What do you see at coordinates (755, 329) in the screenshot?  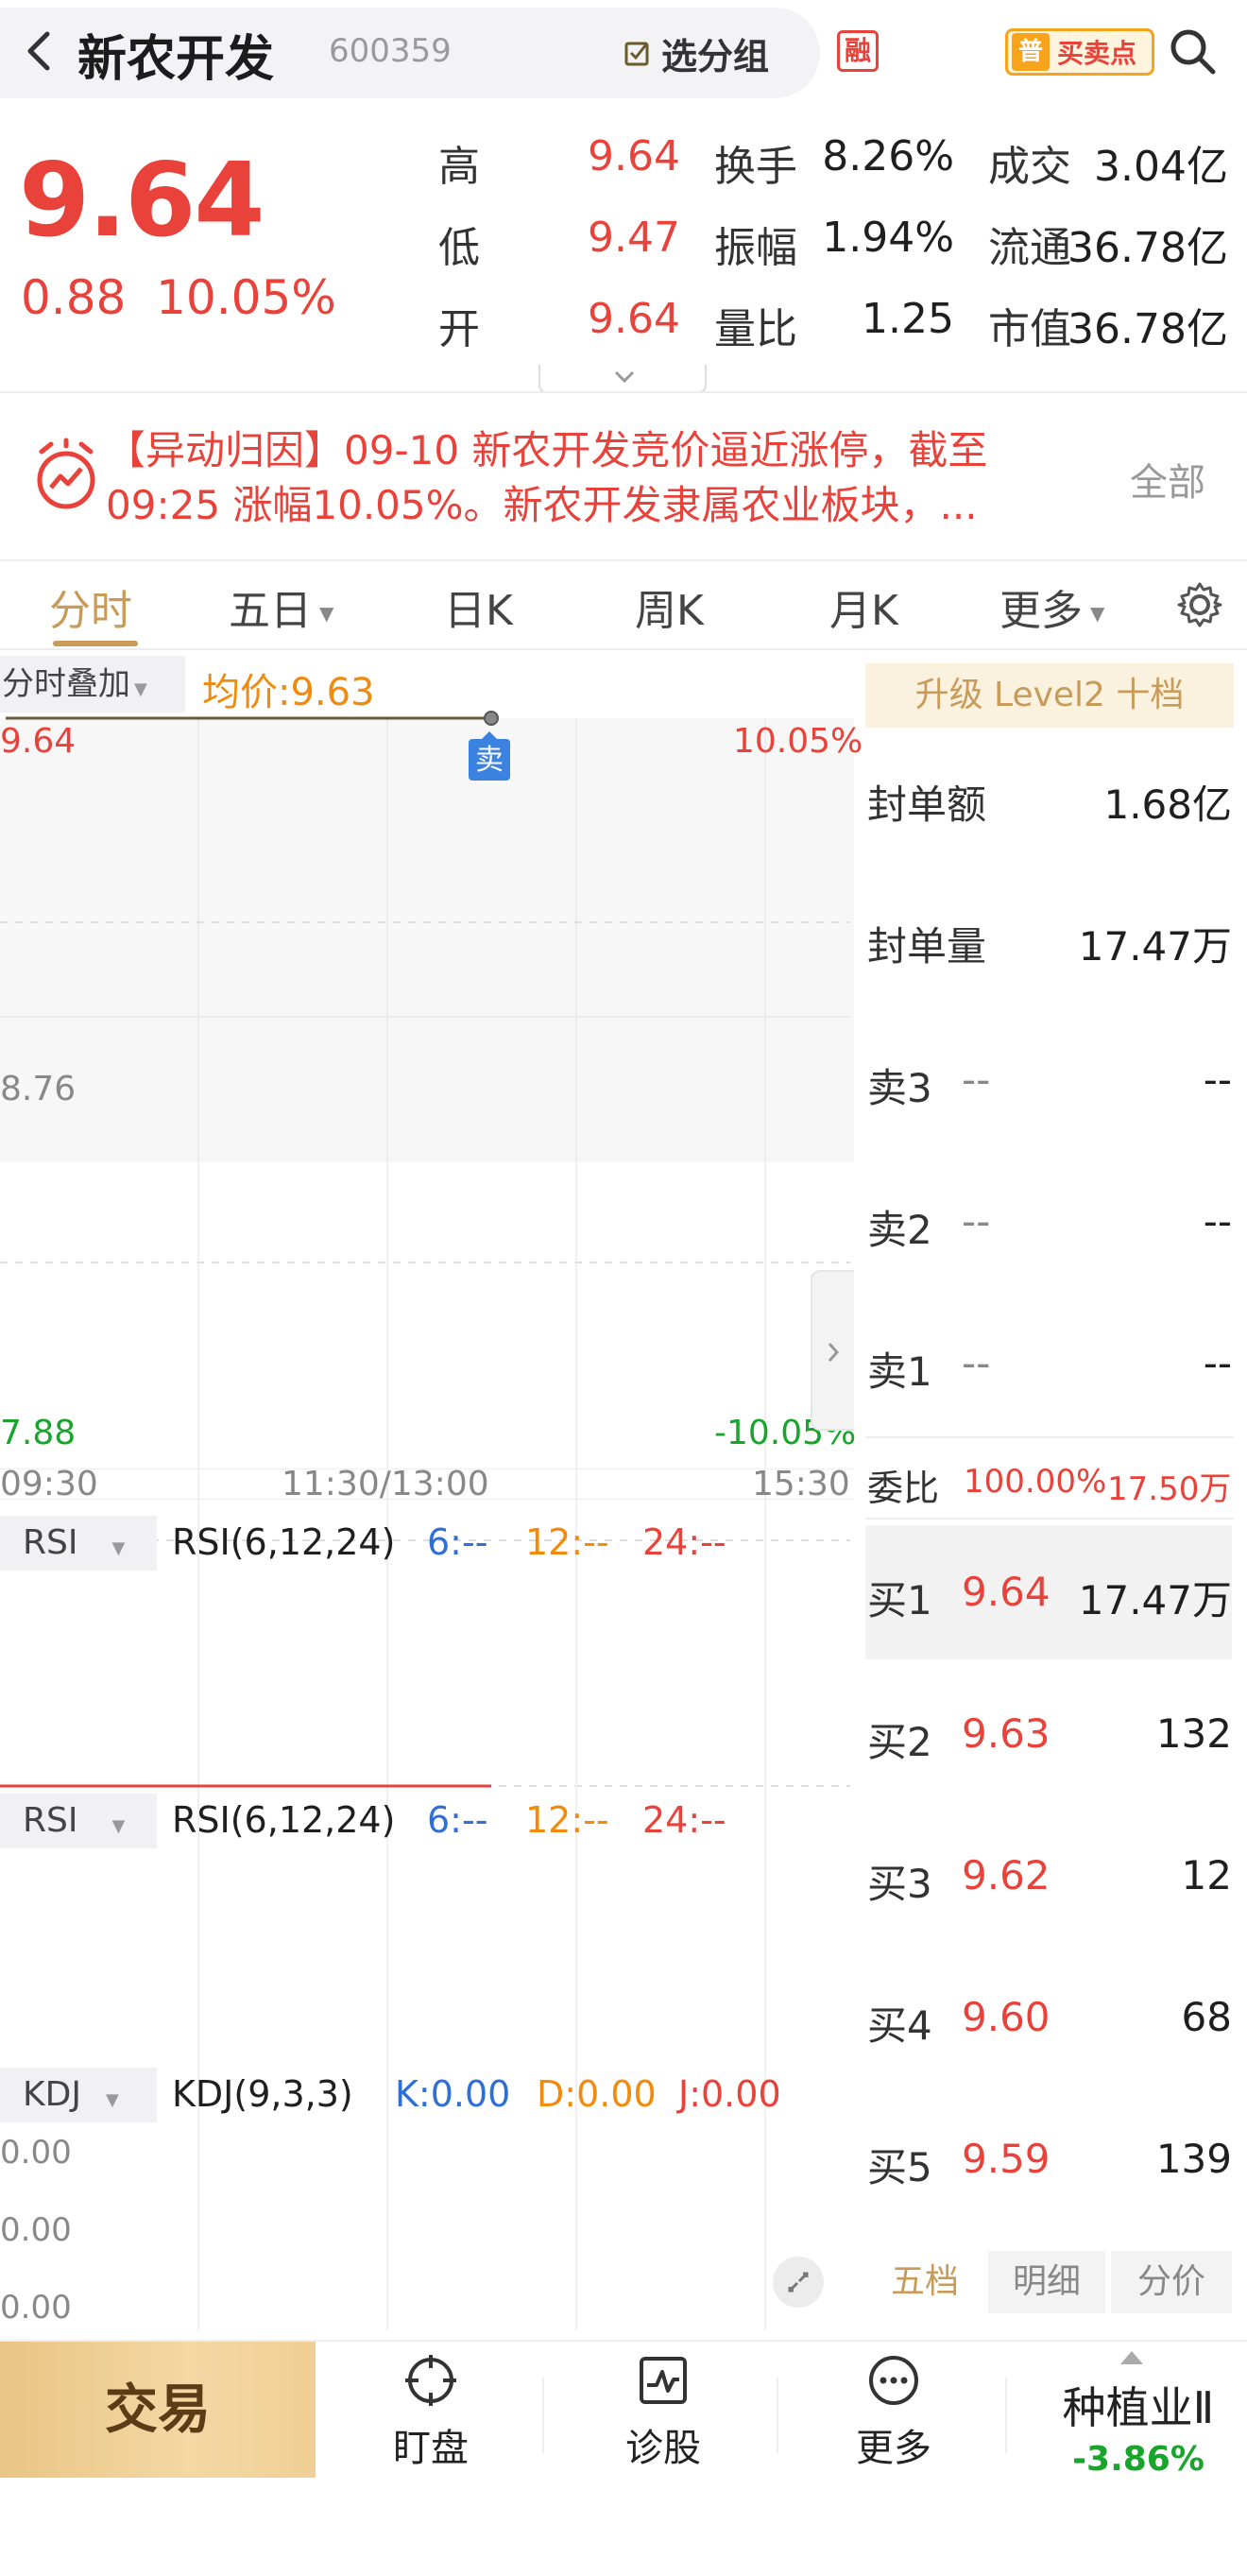 I see `stat-volume-ratio-label: 量比` at bounding box center [755, 329].